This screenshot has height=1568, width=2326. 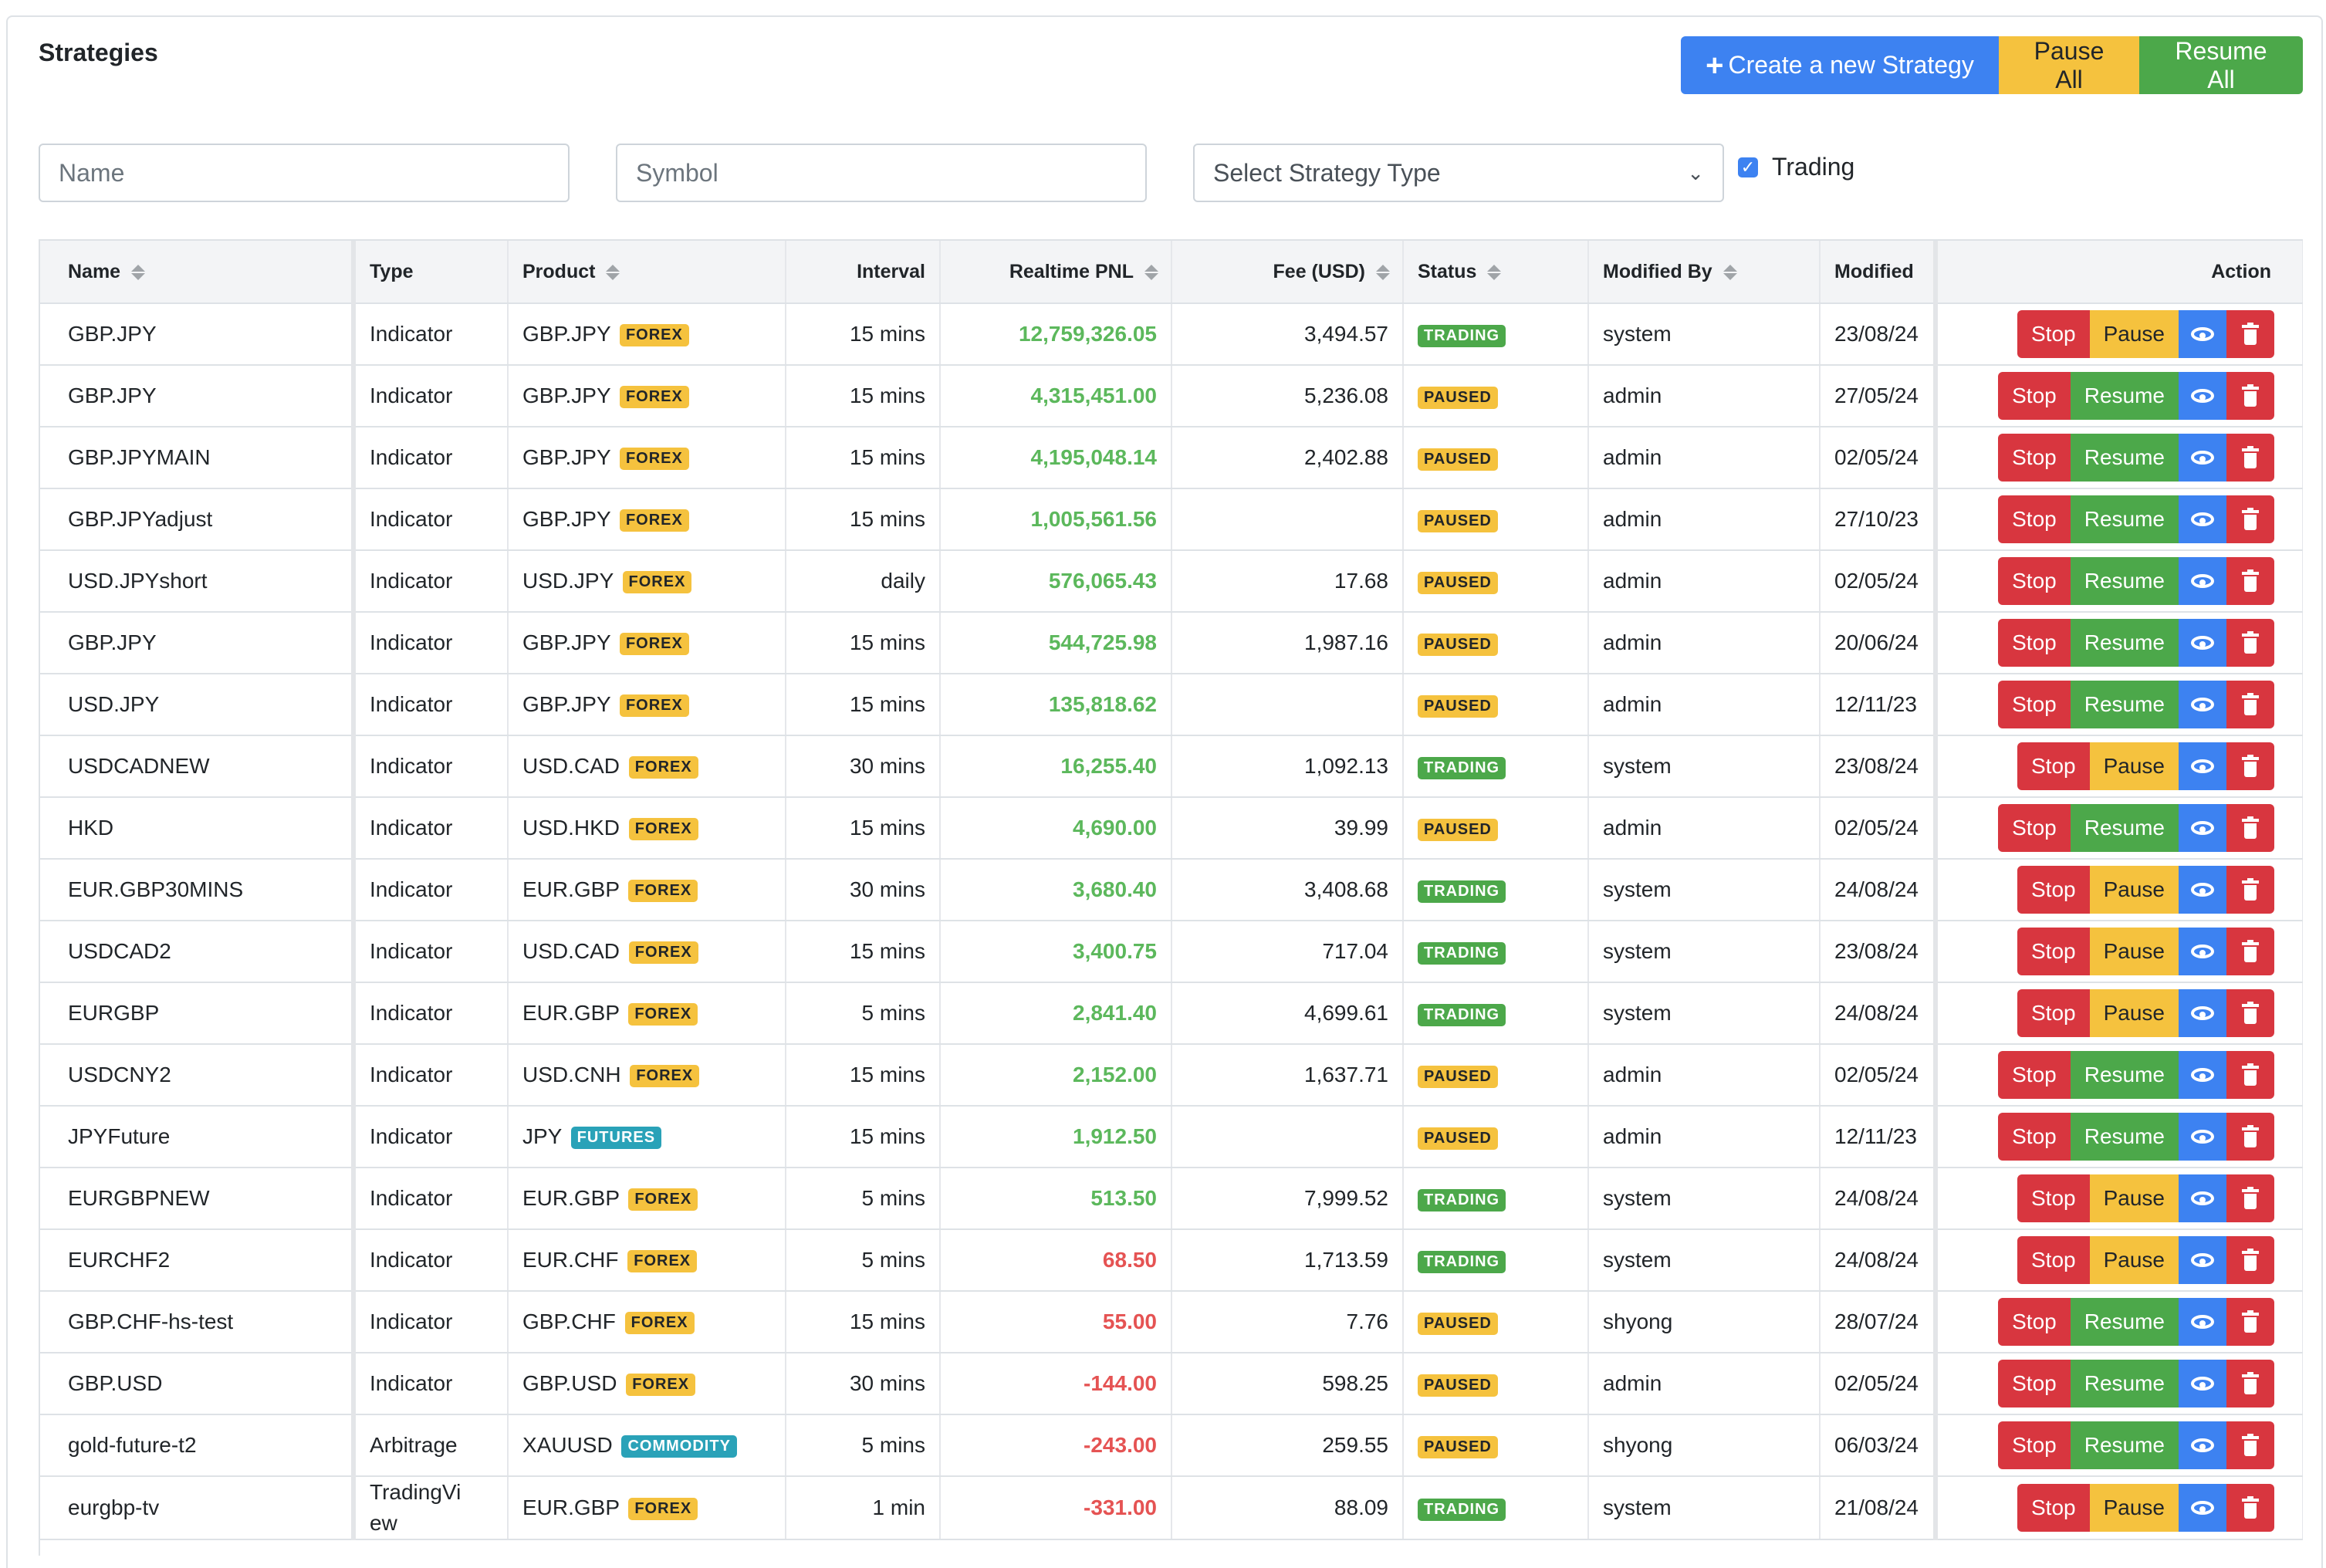 What do you see at coordinates (2069, 65) in the screenshot?
I see `pause-all-button: Pause All` at bounding box center [2069, 65].